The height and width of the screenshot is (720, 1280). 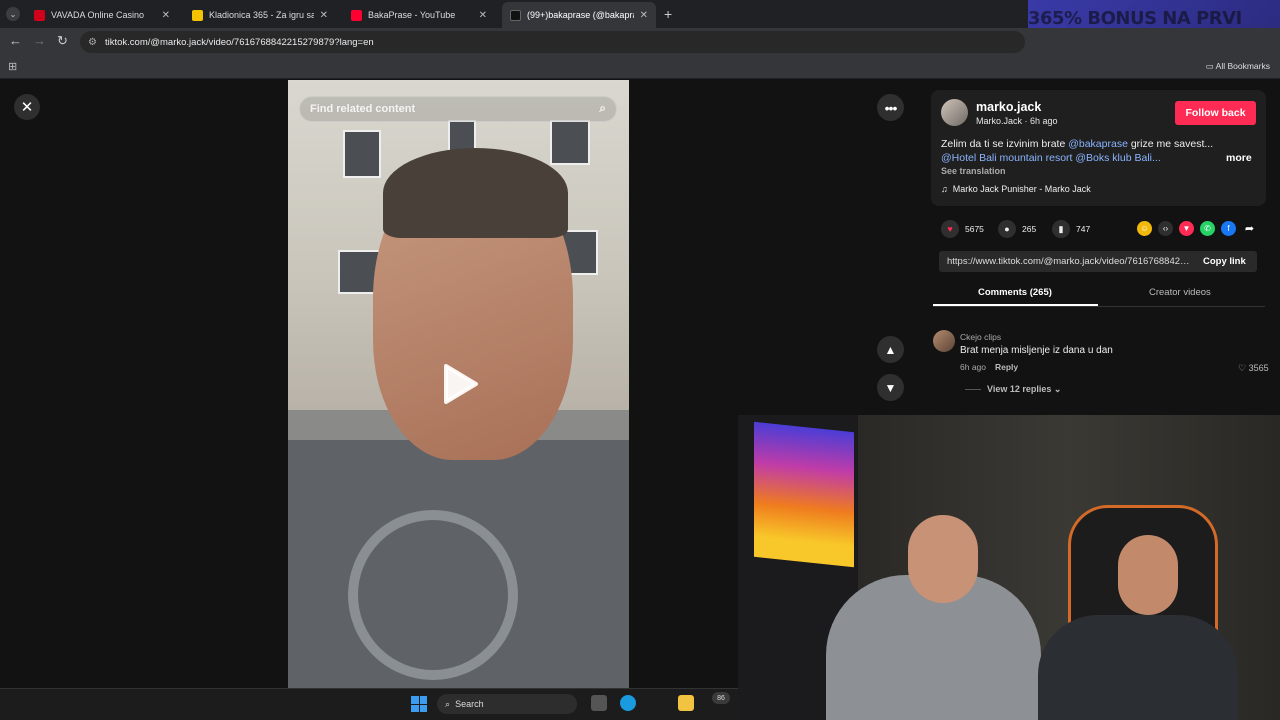 What do you see at coordinates (1165, 228) in the screenshot?
I see `embed-icon: ‹›` at bounding box center [1165, 228].